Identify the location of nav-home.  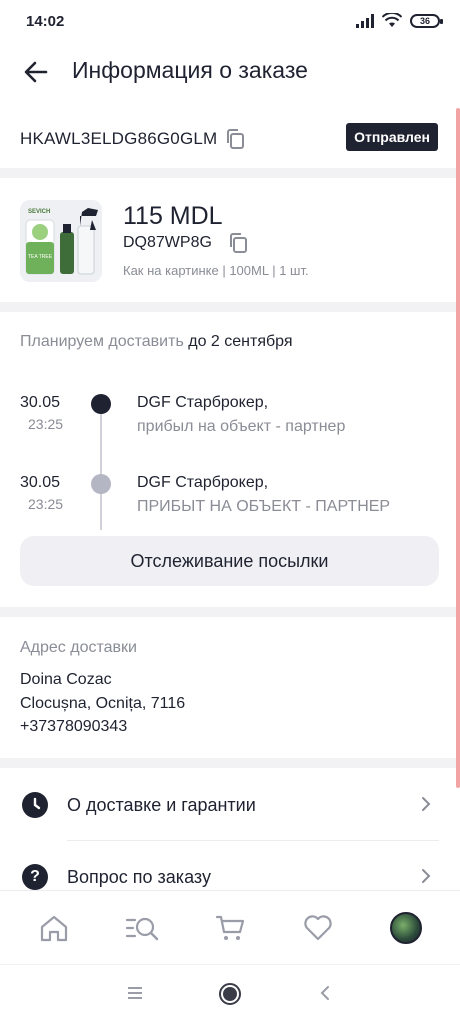
(54, 928).